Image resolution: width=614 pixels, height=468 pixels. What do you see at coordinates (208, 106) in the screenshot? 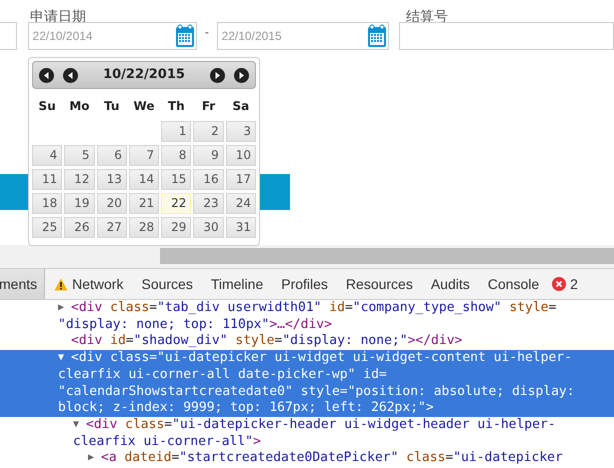
I see `weekday-label: Fr` at bounding box center [208, 106].